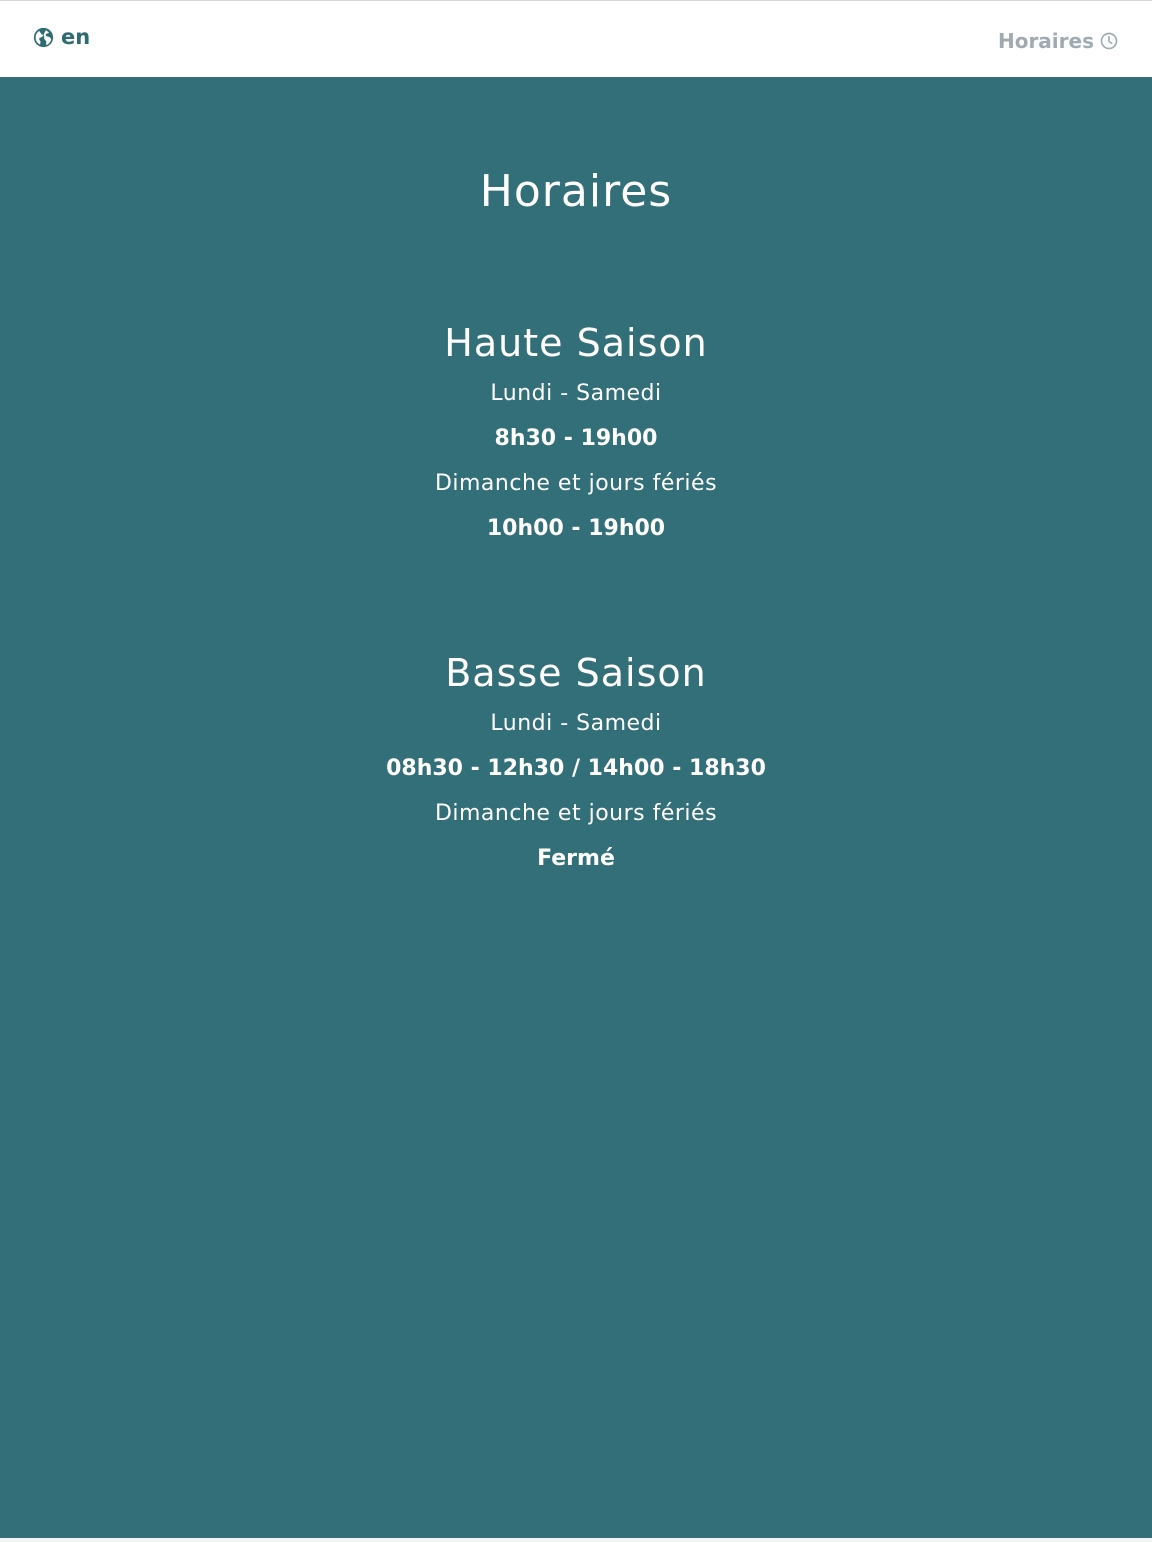  Describe the element at coordinates (576, 39) in the screenshot. I see `top-navbar: en Horaires` at that location.